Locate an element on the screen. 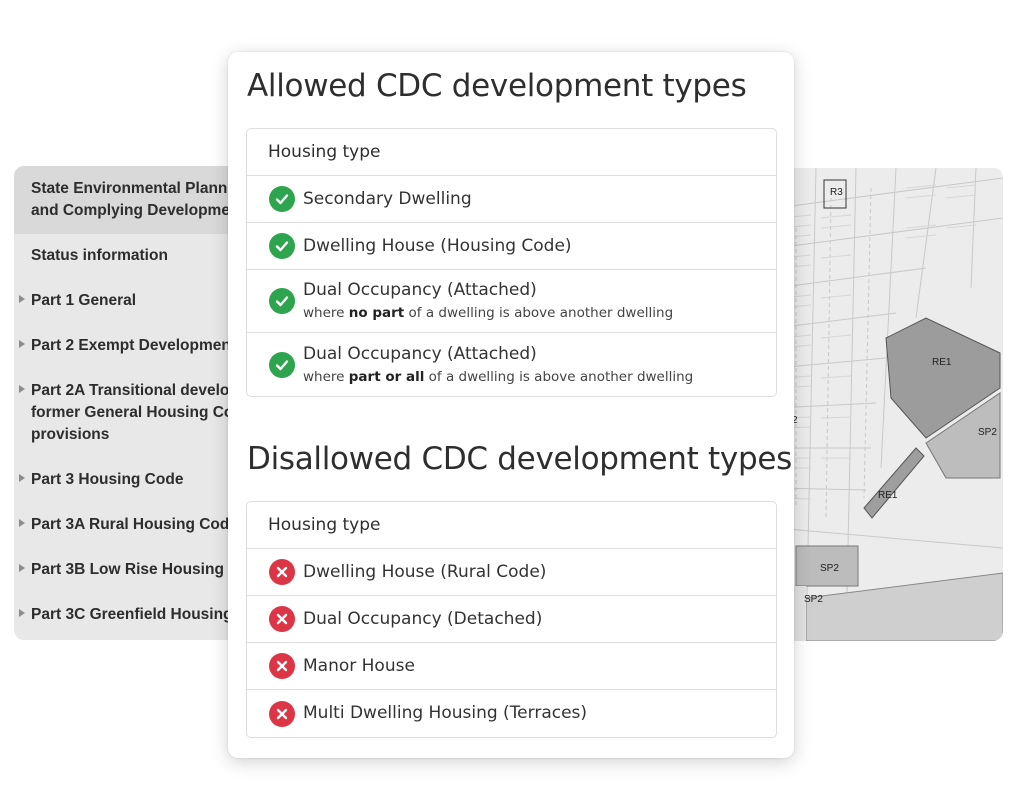 Image resolution: width=1018 pixels, height=796 pixels. housing-type-label: Dwelling House (Housing Code) is located at coordinates (437, 245).